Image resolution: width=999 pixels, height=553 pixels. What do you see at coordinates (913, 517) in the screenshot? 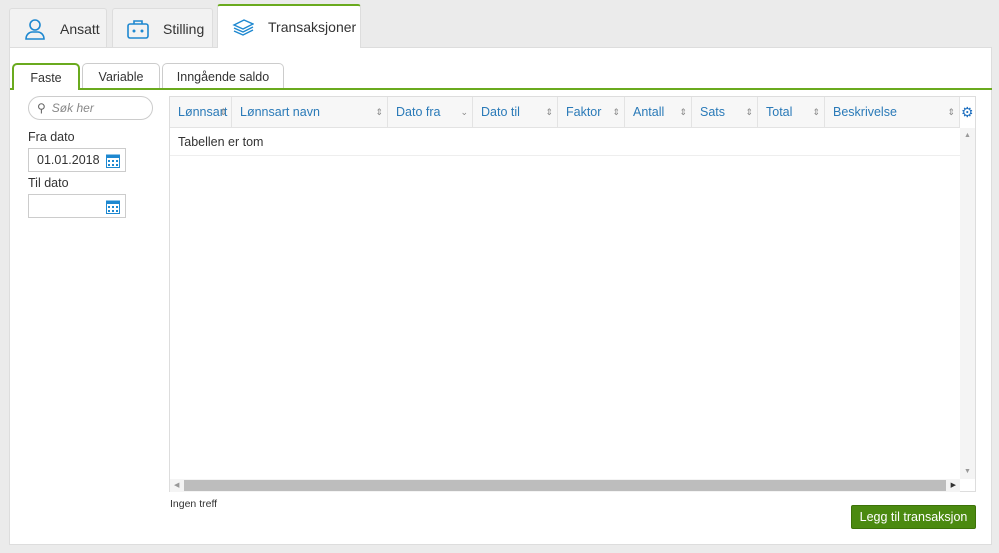
I see `add-transaction-button: Legg til transaksjon` at bounding box center [913, 517].